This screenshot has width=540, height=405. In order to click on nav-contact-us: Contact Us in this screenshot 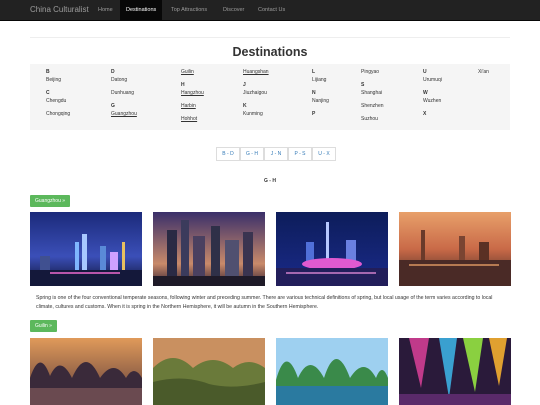, I will do `click(271, 10)`.